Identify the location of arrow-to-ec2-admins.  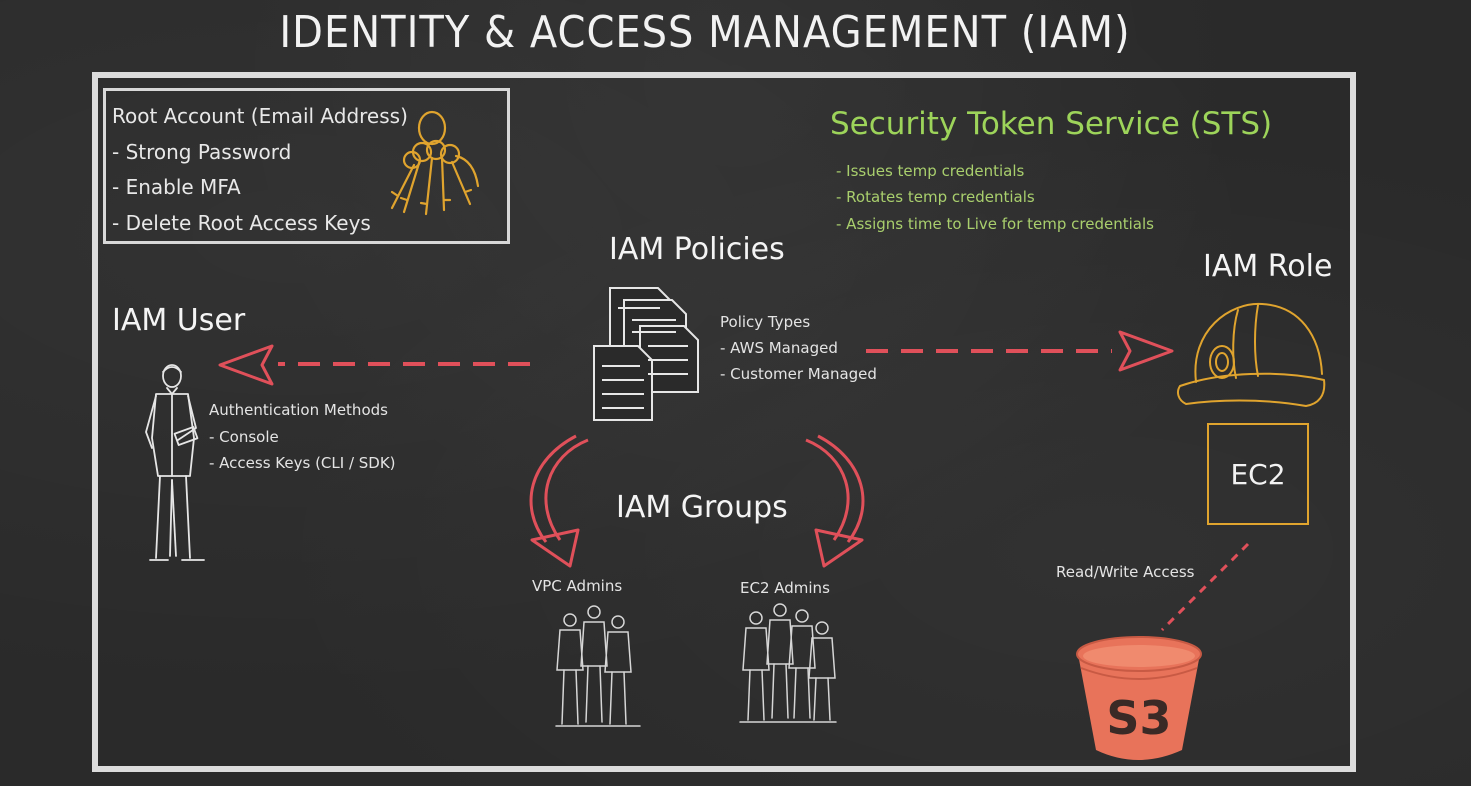
(835, 501).